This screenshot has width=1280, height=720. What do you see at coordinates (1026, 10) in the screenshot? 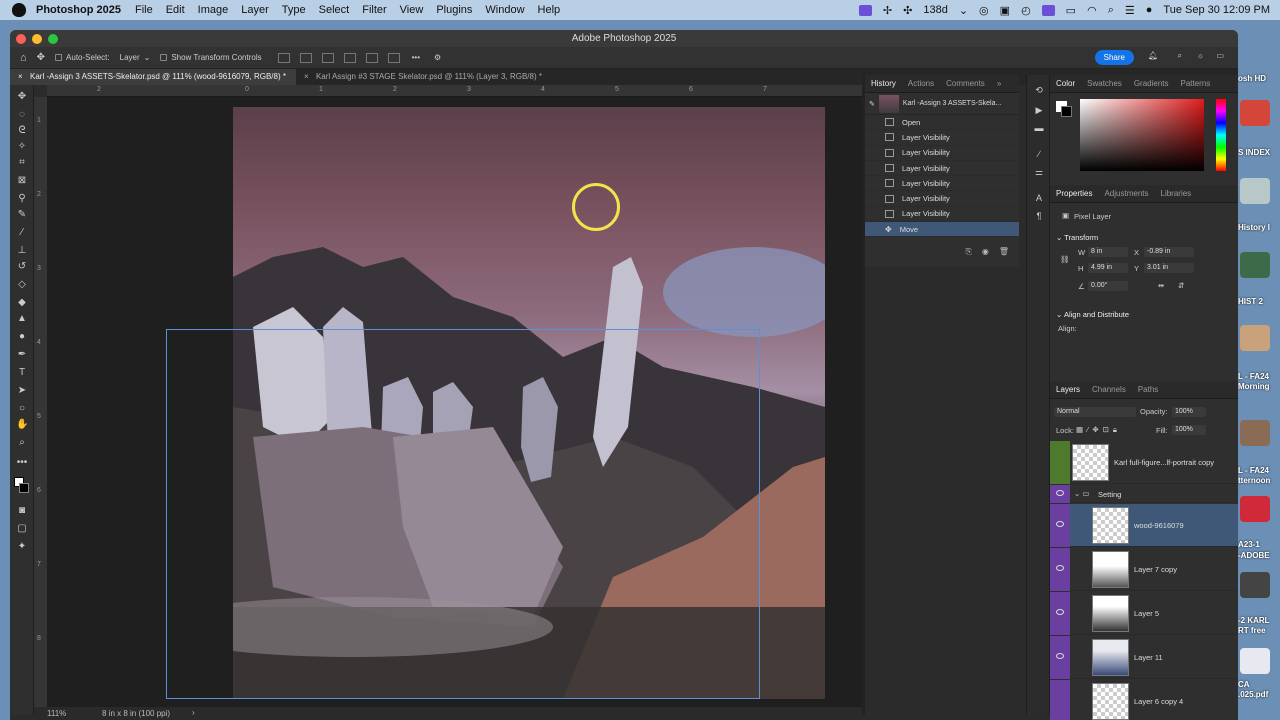
I see `clock-icon: ◴` at bounding box center [1026, 10].